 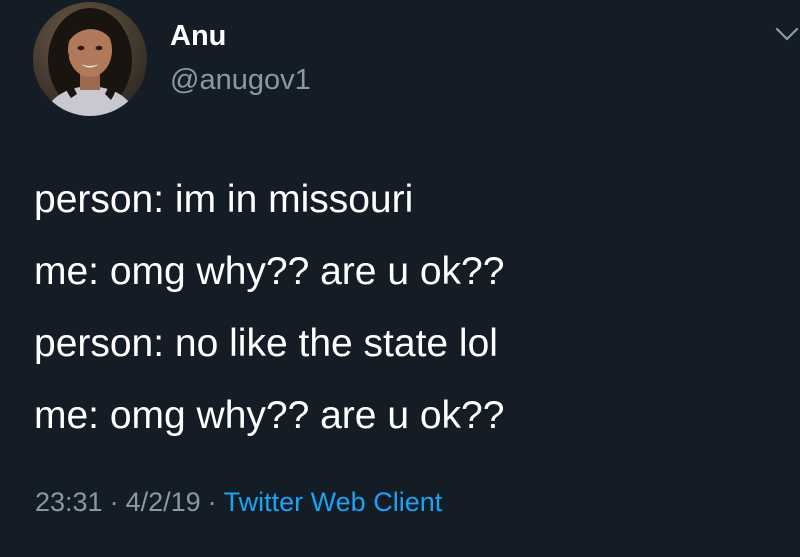 What do you see at coordinates (163, 502) in the screenshot?
I see `tweet-date: 4/2/19` at bounding box center [163, 502].